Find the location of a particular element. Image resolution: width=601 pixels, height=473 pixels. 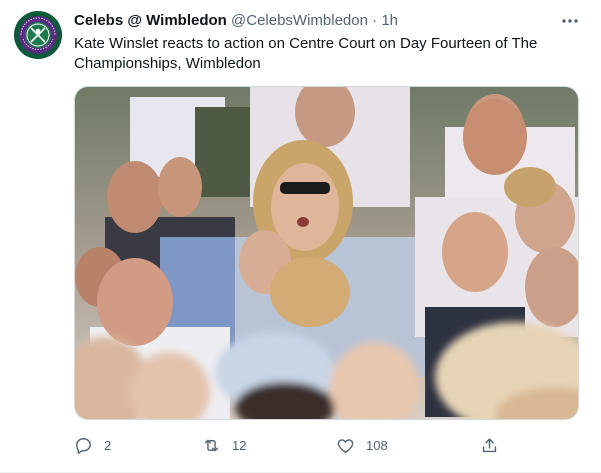

share-button is located at coordinates (489, 445).